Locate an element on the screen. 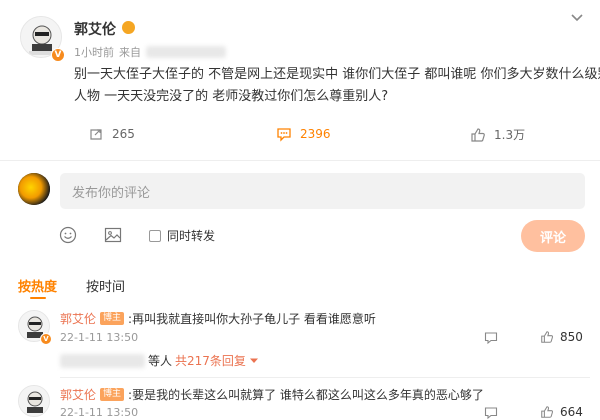 This screenshot has height=420, width=600. replies-summary: 等人 共217条回复 is located at coordinates (159, 360).